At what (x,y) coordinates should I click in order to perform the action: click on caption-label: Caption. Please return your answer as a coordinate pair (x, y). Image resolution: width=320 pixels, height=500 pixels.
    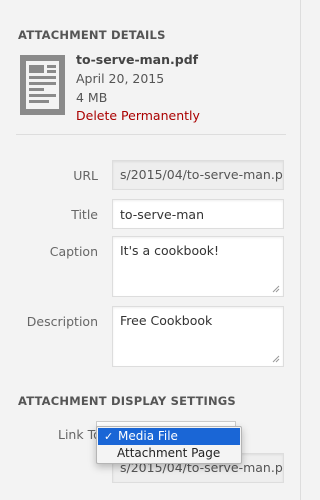
    Looking at the image, I should click on (73, 251).